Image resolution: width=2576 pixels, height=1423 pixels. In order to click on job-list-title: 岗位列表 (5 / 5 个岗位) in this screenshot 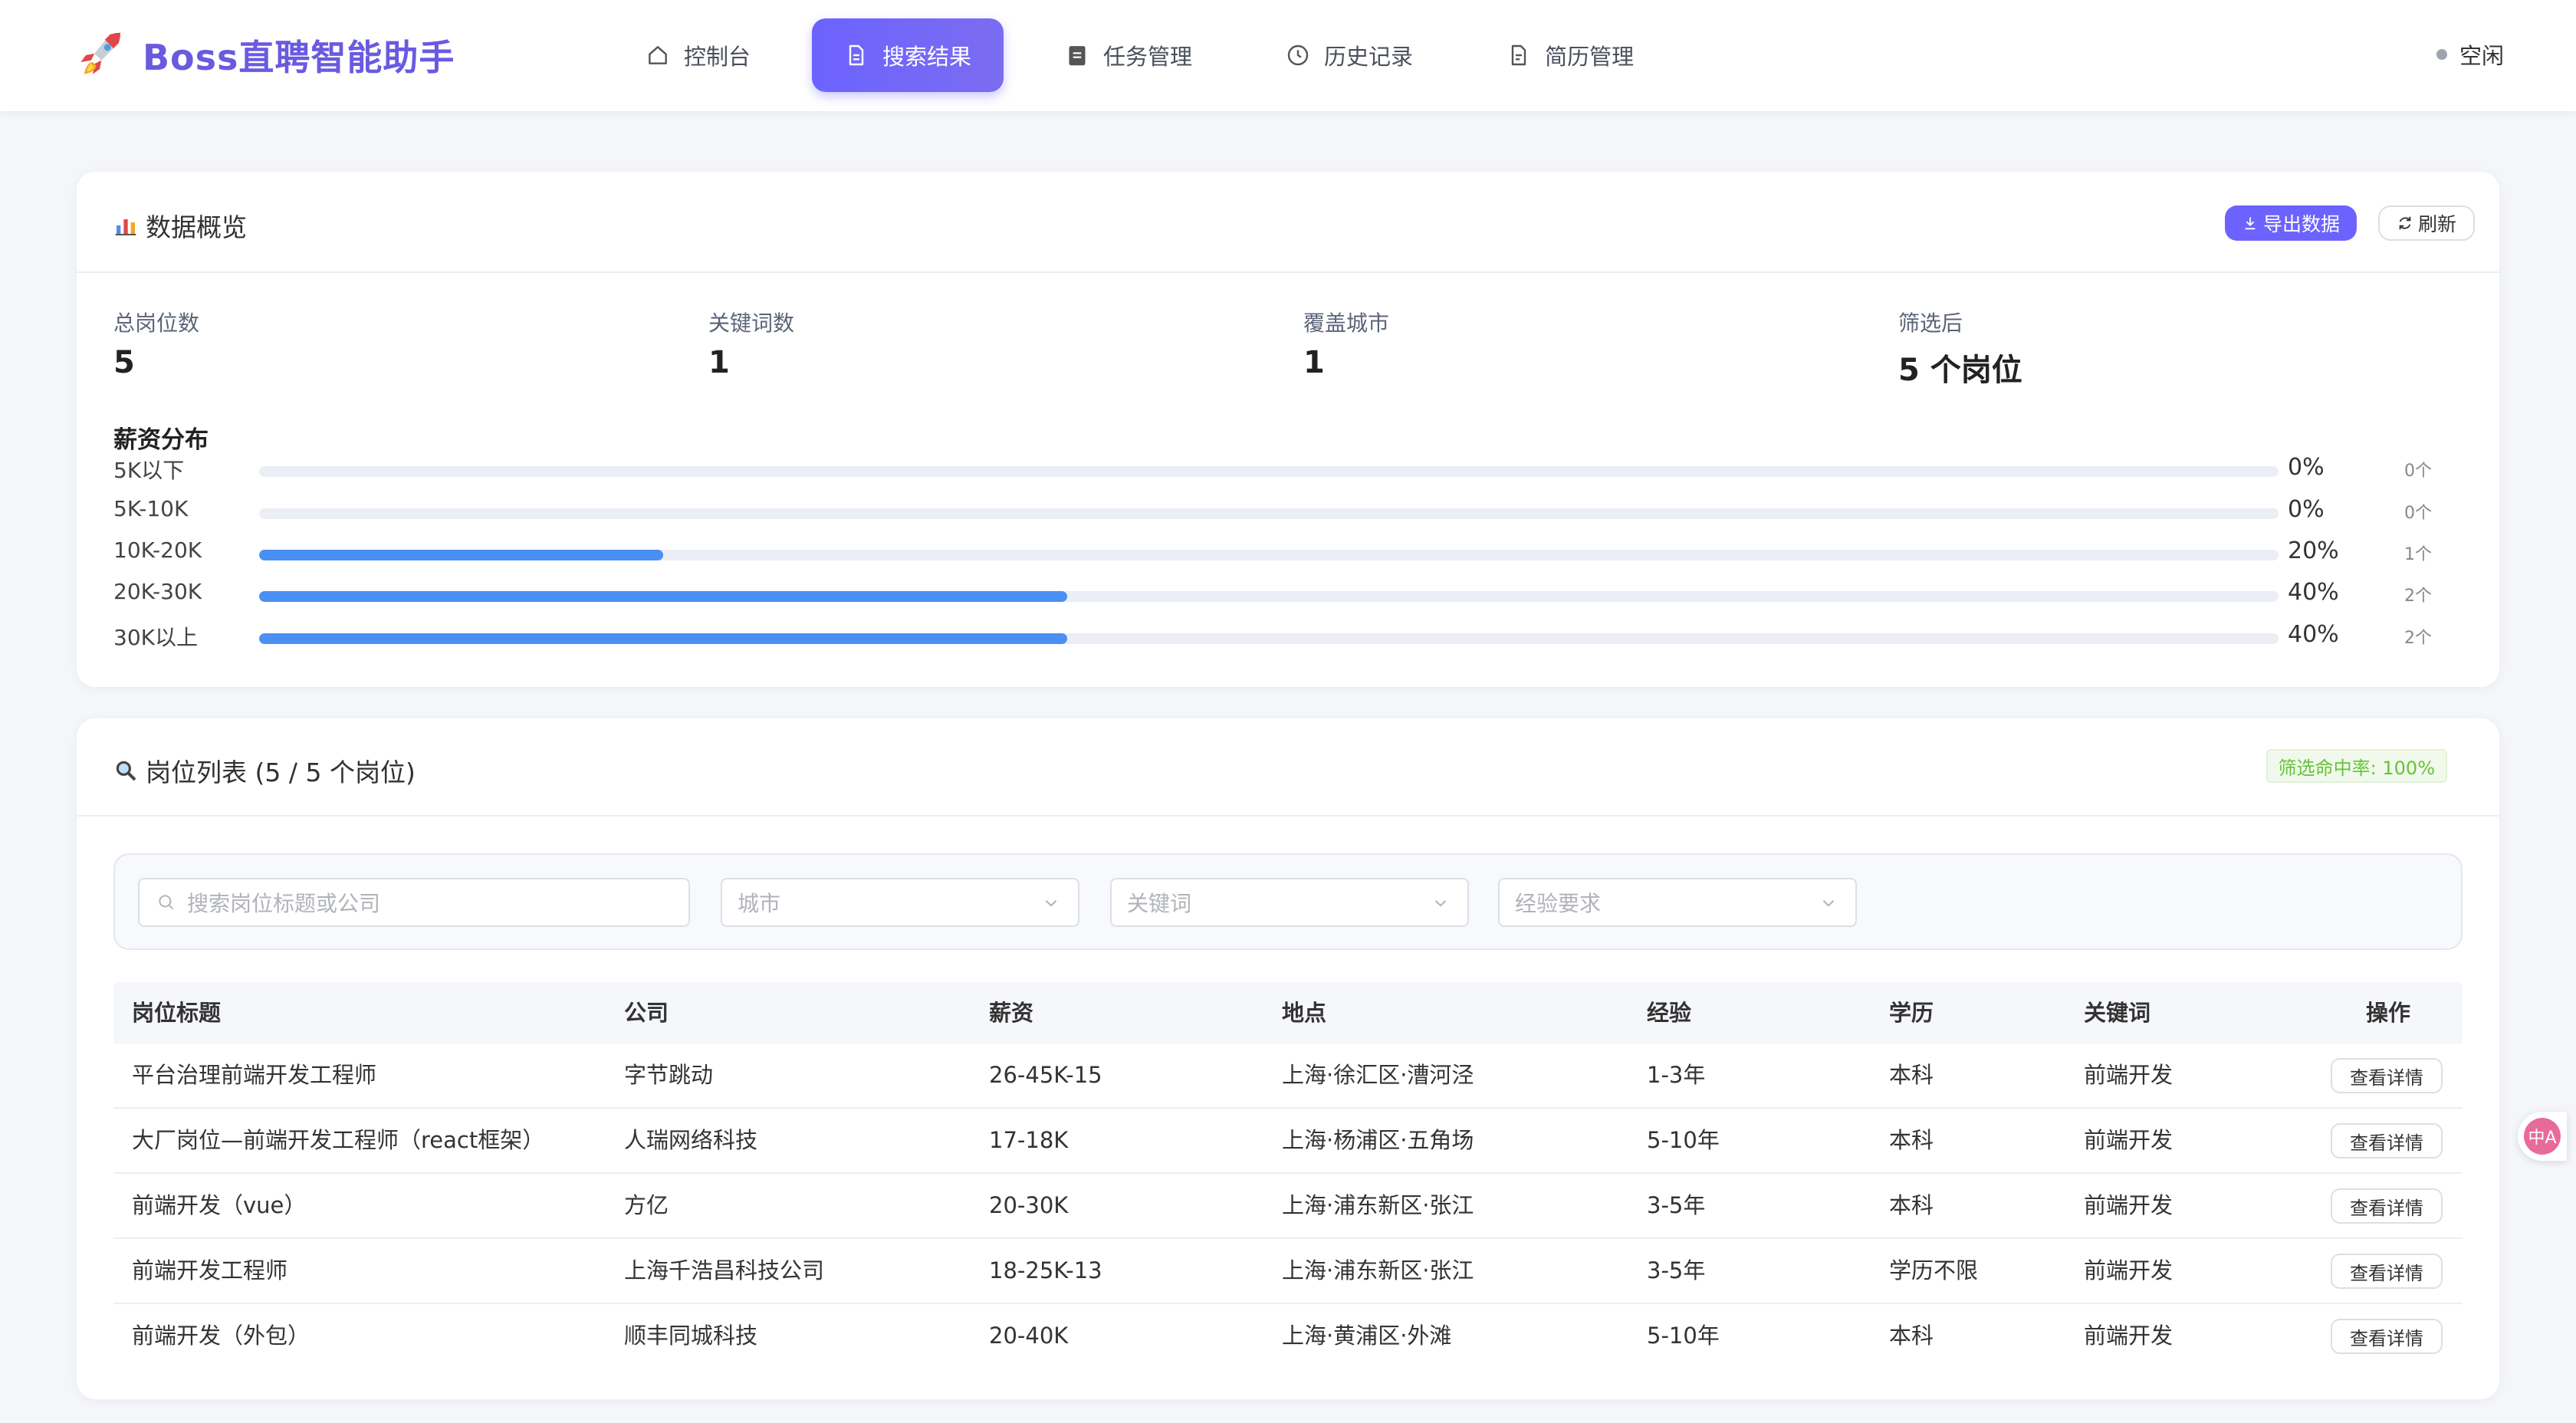, I will do `click(264, 771)`.